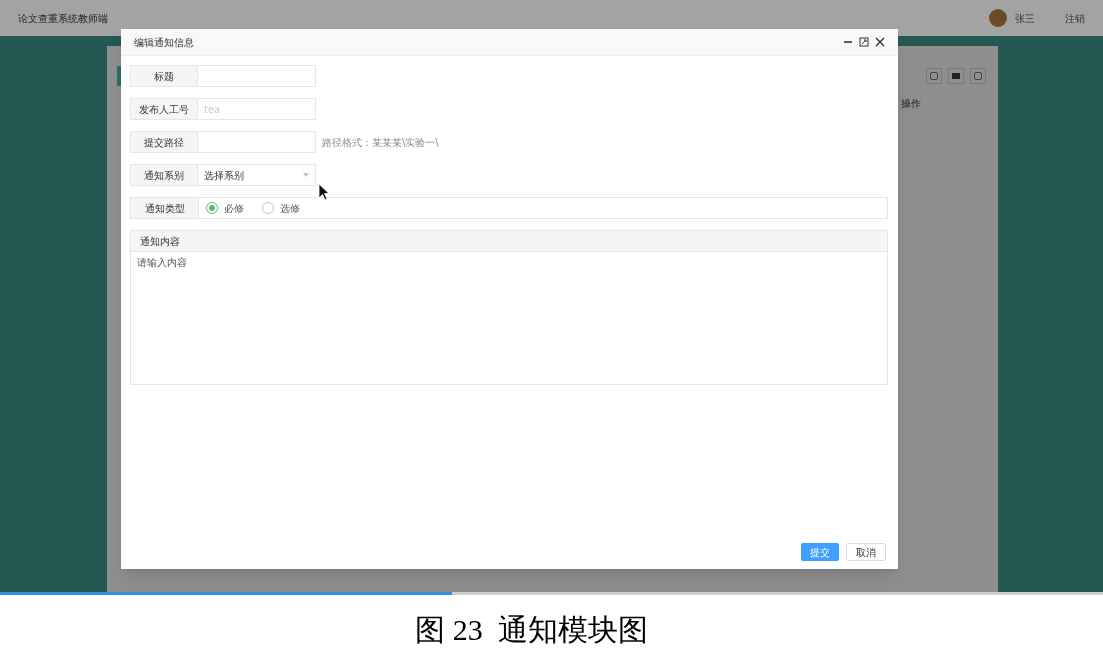  Describe the element at coordinates (63, 18) in the screenshot. I see `app-title: 论文查重系统教师端` at that location.